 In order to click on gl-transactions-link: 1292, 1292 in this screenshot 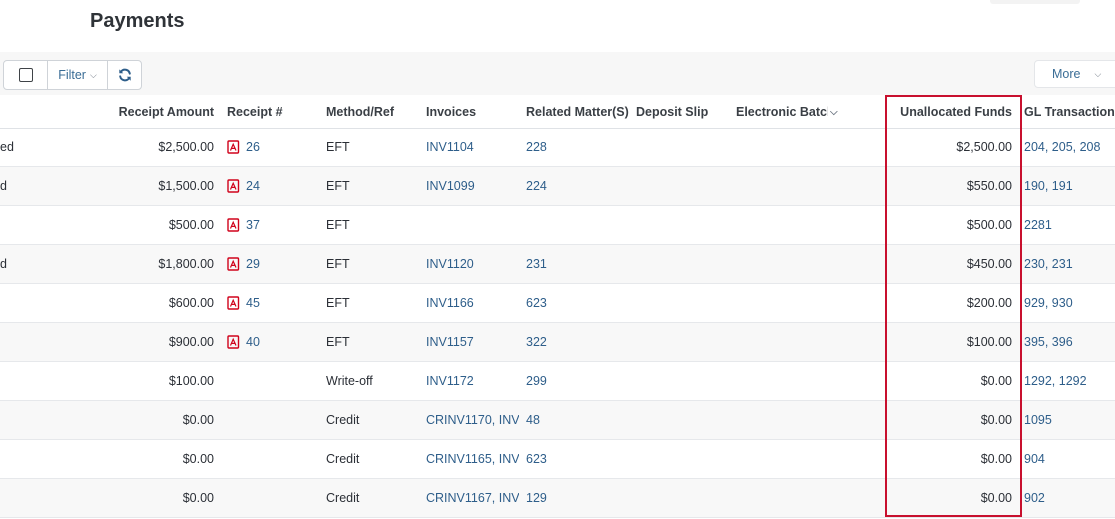, I will do `click(1069, 381)`.